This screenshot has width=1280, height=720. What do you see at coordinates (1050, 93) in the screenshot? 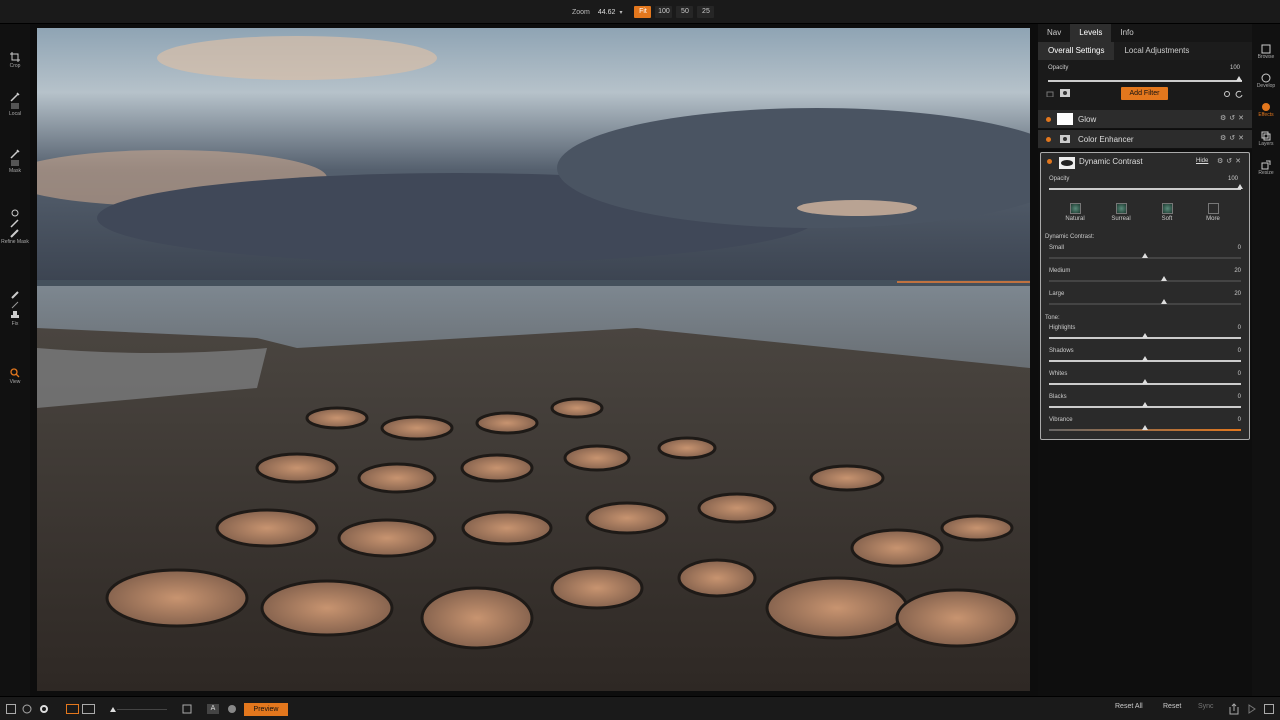
I see `lock-icon` at bounding box center [1050, 93].